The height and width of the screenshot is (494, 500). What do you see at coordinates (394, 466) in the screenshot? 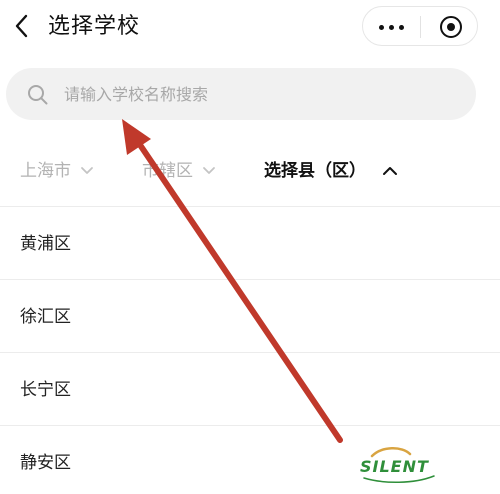
I see `watermark-text: SILENT` at bounding box center [394, 466].